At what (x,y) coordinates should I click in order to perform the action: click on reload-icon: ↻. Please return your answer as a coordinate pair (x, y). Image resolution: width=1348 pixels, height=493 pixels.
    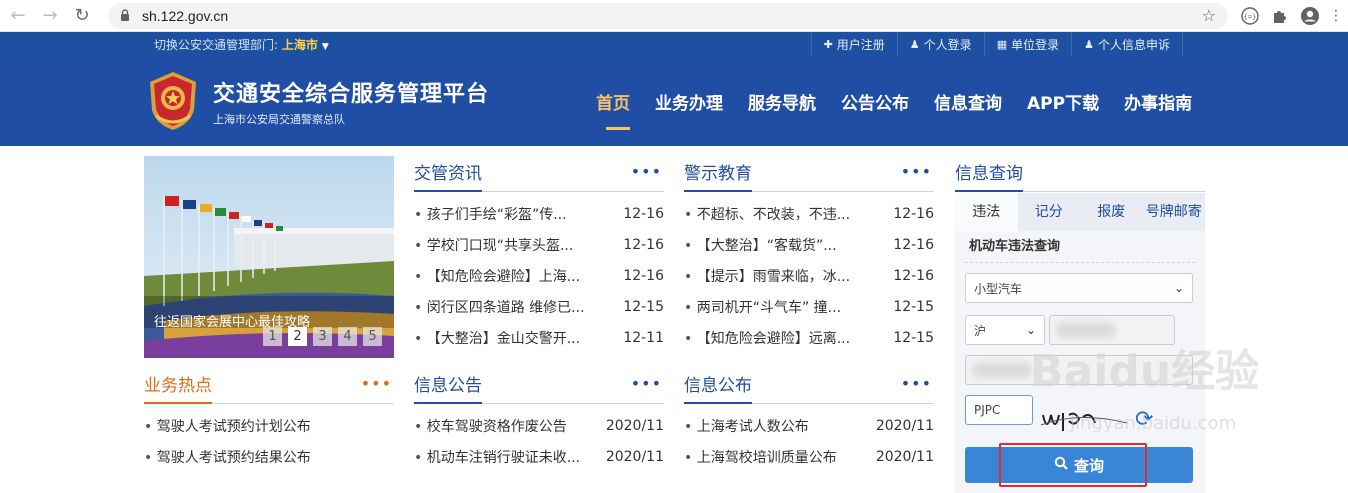
    Looking at the image, I should click on (82, 16).